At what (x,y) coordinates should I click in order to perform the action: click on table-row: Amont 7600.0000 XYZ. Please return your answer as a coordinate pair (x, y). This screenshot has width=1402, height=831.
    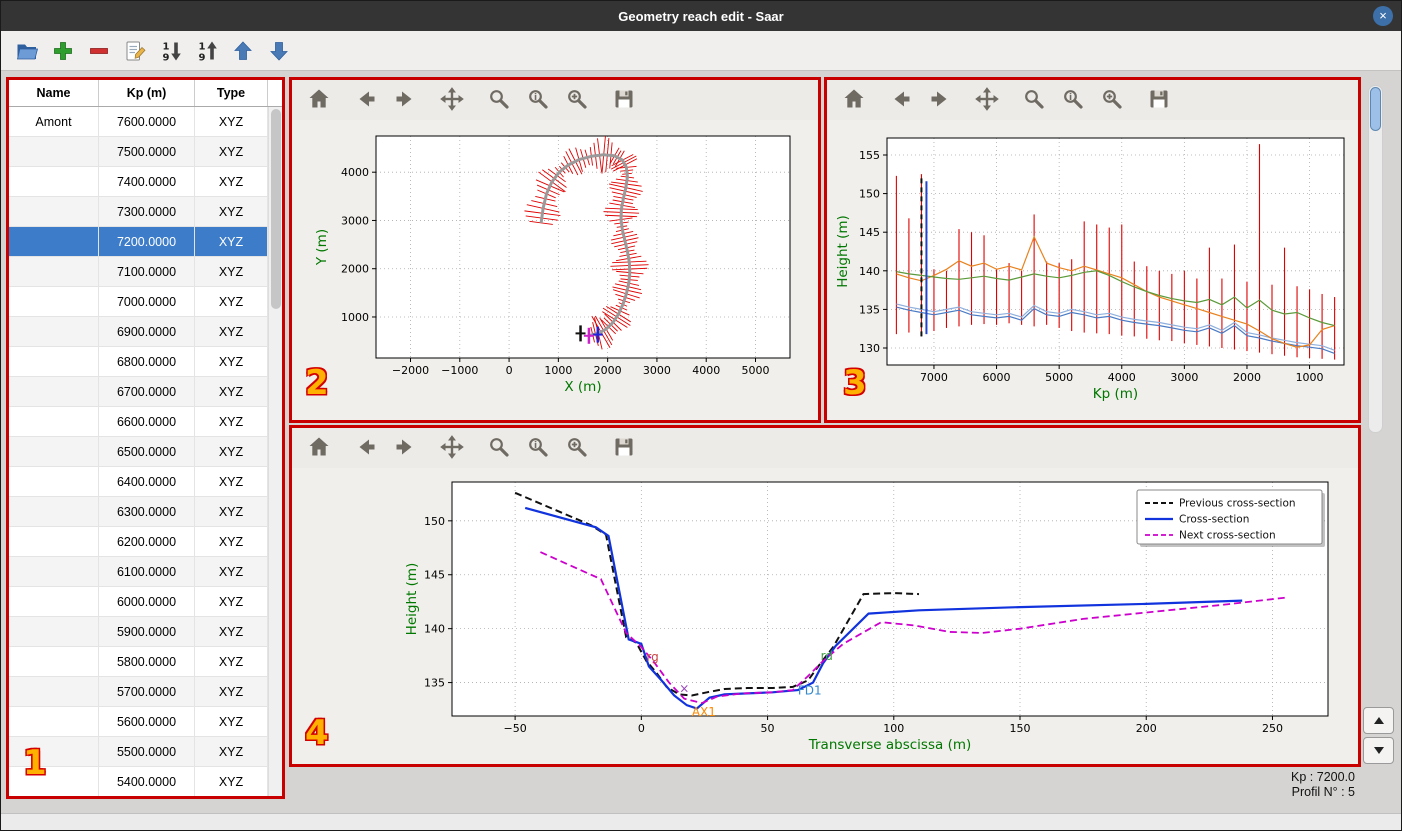
    Looking at the image, I should click on (138, 122).